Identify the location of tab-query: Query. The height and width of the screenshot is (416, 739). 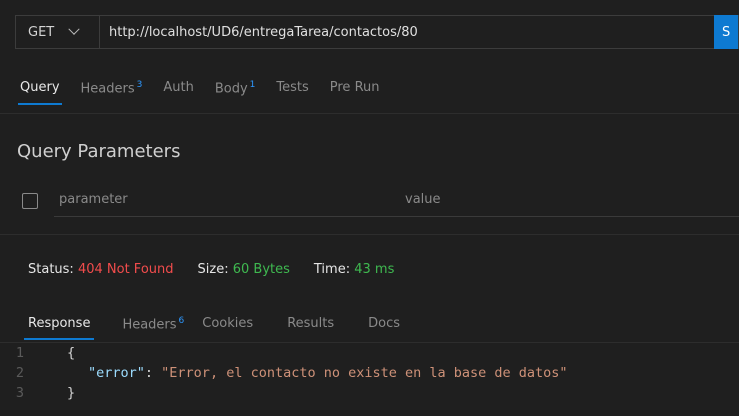
(40, 93).